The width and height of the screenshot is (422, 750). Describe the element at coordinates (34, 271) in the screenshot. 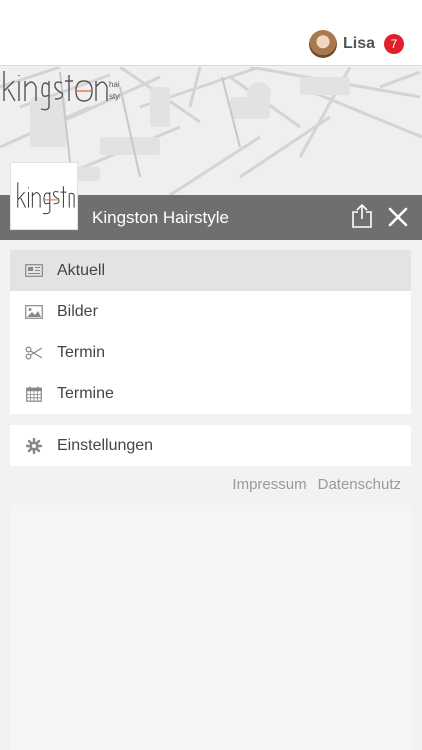

I see `newspaper-icon` at that location.